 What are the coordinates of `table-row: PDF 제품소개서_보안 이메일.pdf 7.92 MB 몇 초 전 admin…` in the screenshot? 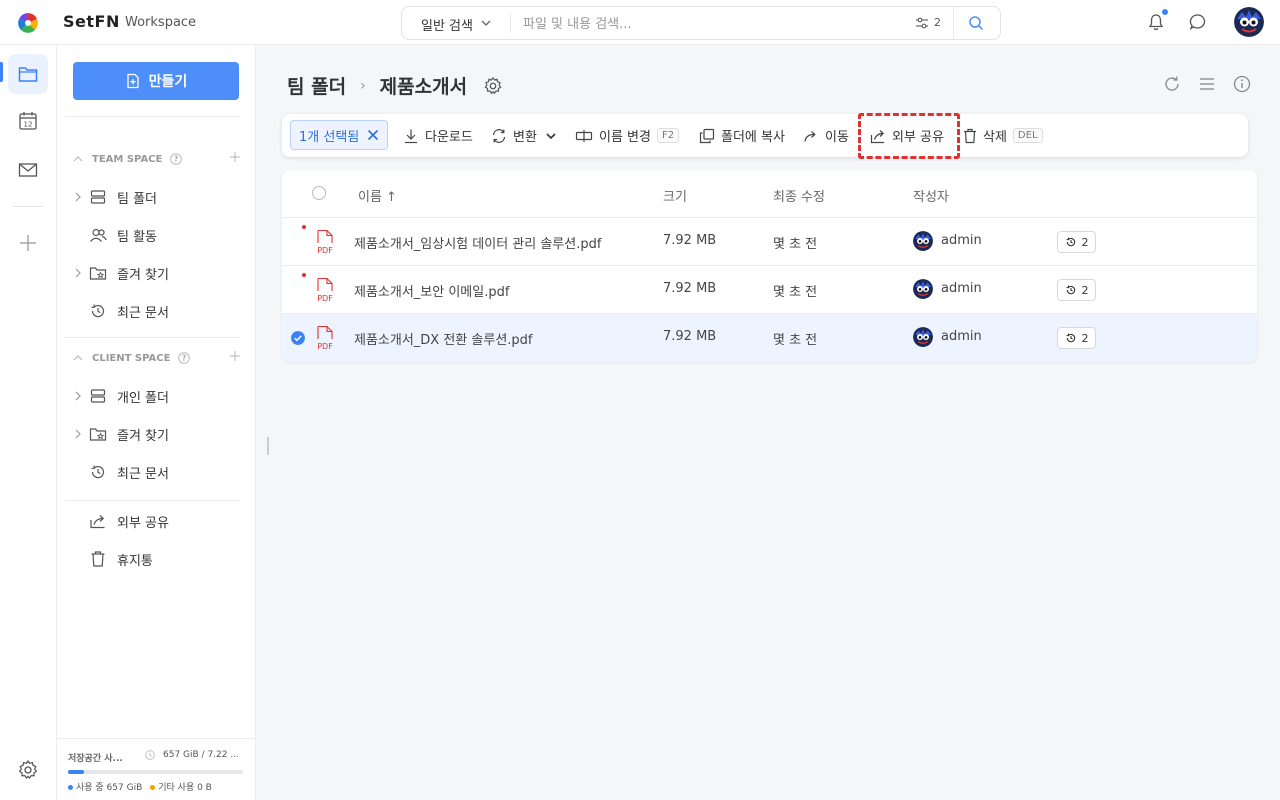 It's located at (769, 290).